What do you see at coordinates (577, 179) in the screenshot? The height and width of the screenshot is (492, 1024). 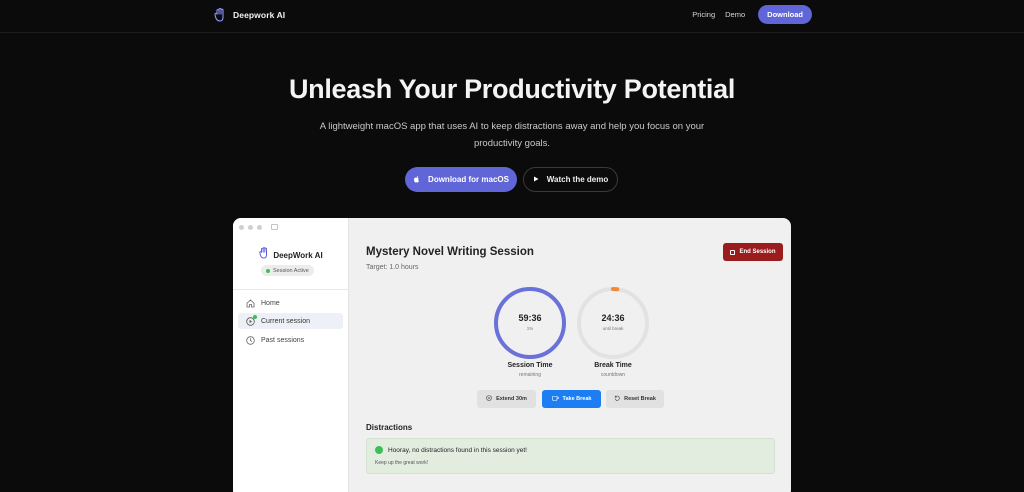 I see `watch-demo-label: Watch the demo` at bounding box center [577, 179].